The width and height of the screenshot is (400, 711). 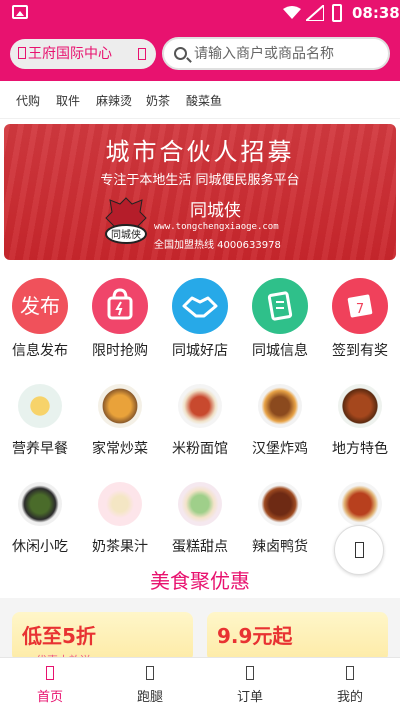 I want to click on category-label: 休闲小吃, so click(x=40, y=547).